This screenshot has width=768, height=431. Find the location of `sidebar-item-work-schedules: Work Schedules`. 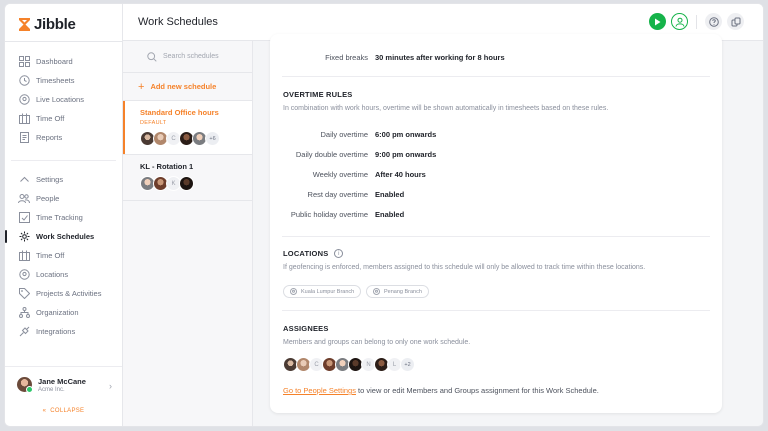

sidebar-item-work-schedules: Work Schedules is located at coordinates (63, 236).